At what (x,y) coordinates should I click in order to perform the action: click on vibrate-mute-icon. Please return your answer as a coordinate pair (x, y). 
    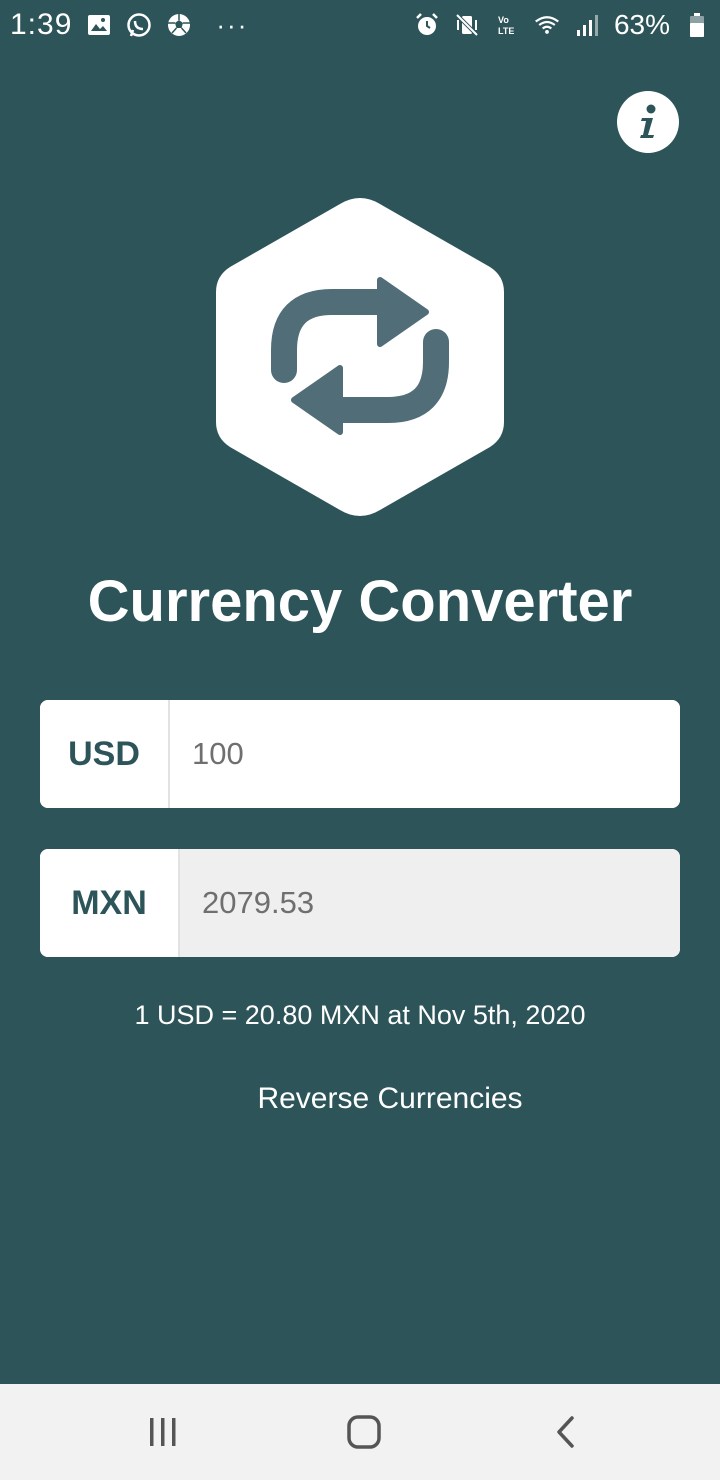
    Looking at the image, I should click on (467, 25).